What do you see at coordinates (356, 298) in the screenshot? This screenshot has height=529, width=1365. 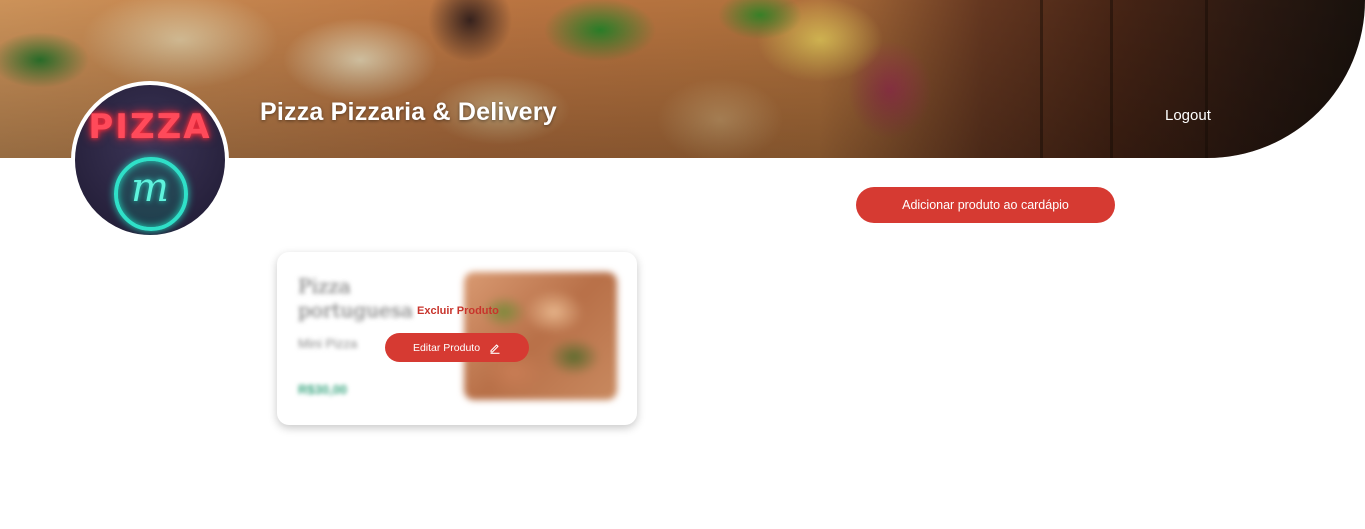 I see `product-name: Pizza portuguesa` at bounding box center [356, 298].